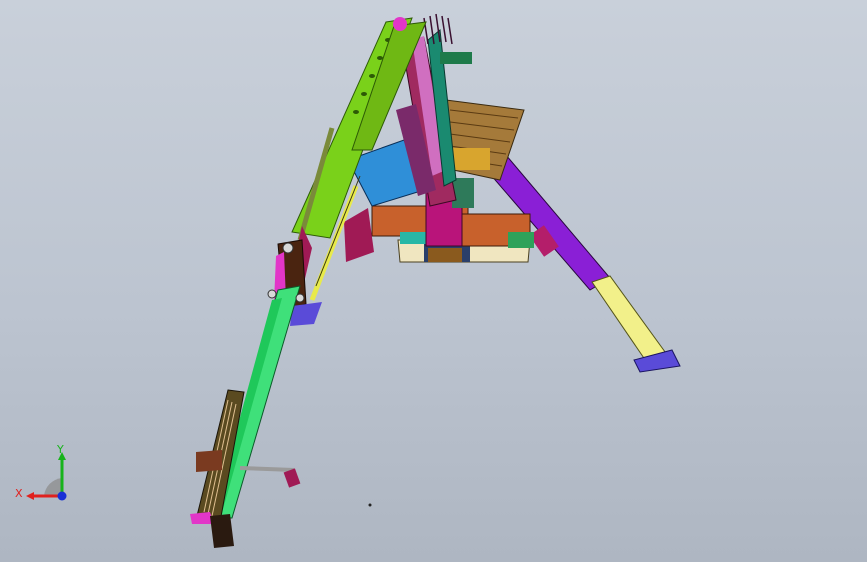 The height and width of the screenshot is (562, 867). I want to click on stray-point, so click(370, 505).